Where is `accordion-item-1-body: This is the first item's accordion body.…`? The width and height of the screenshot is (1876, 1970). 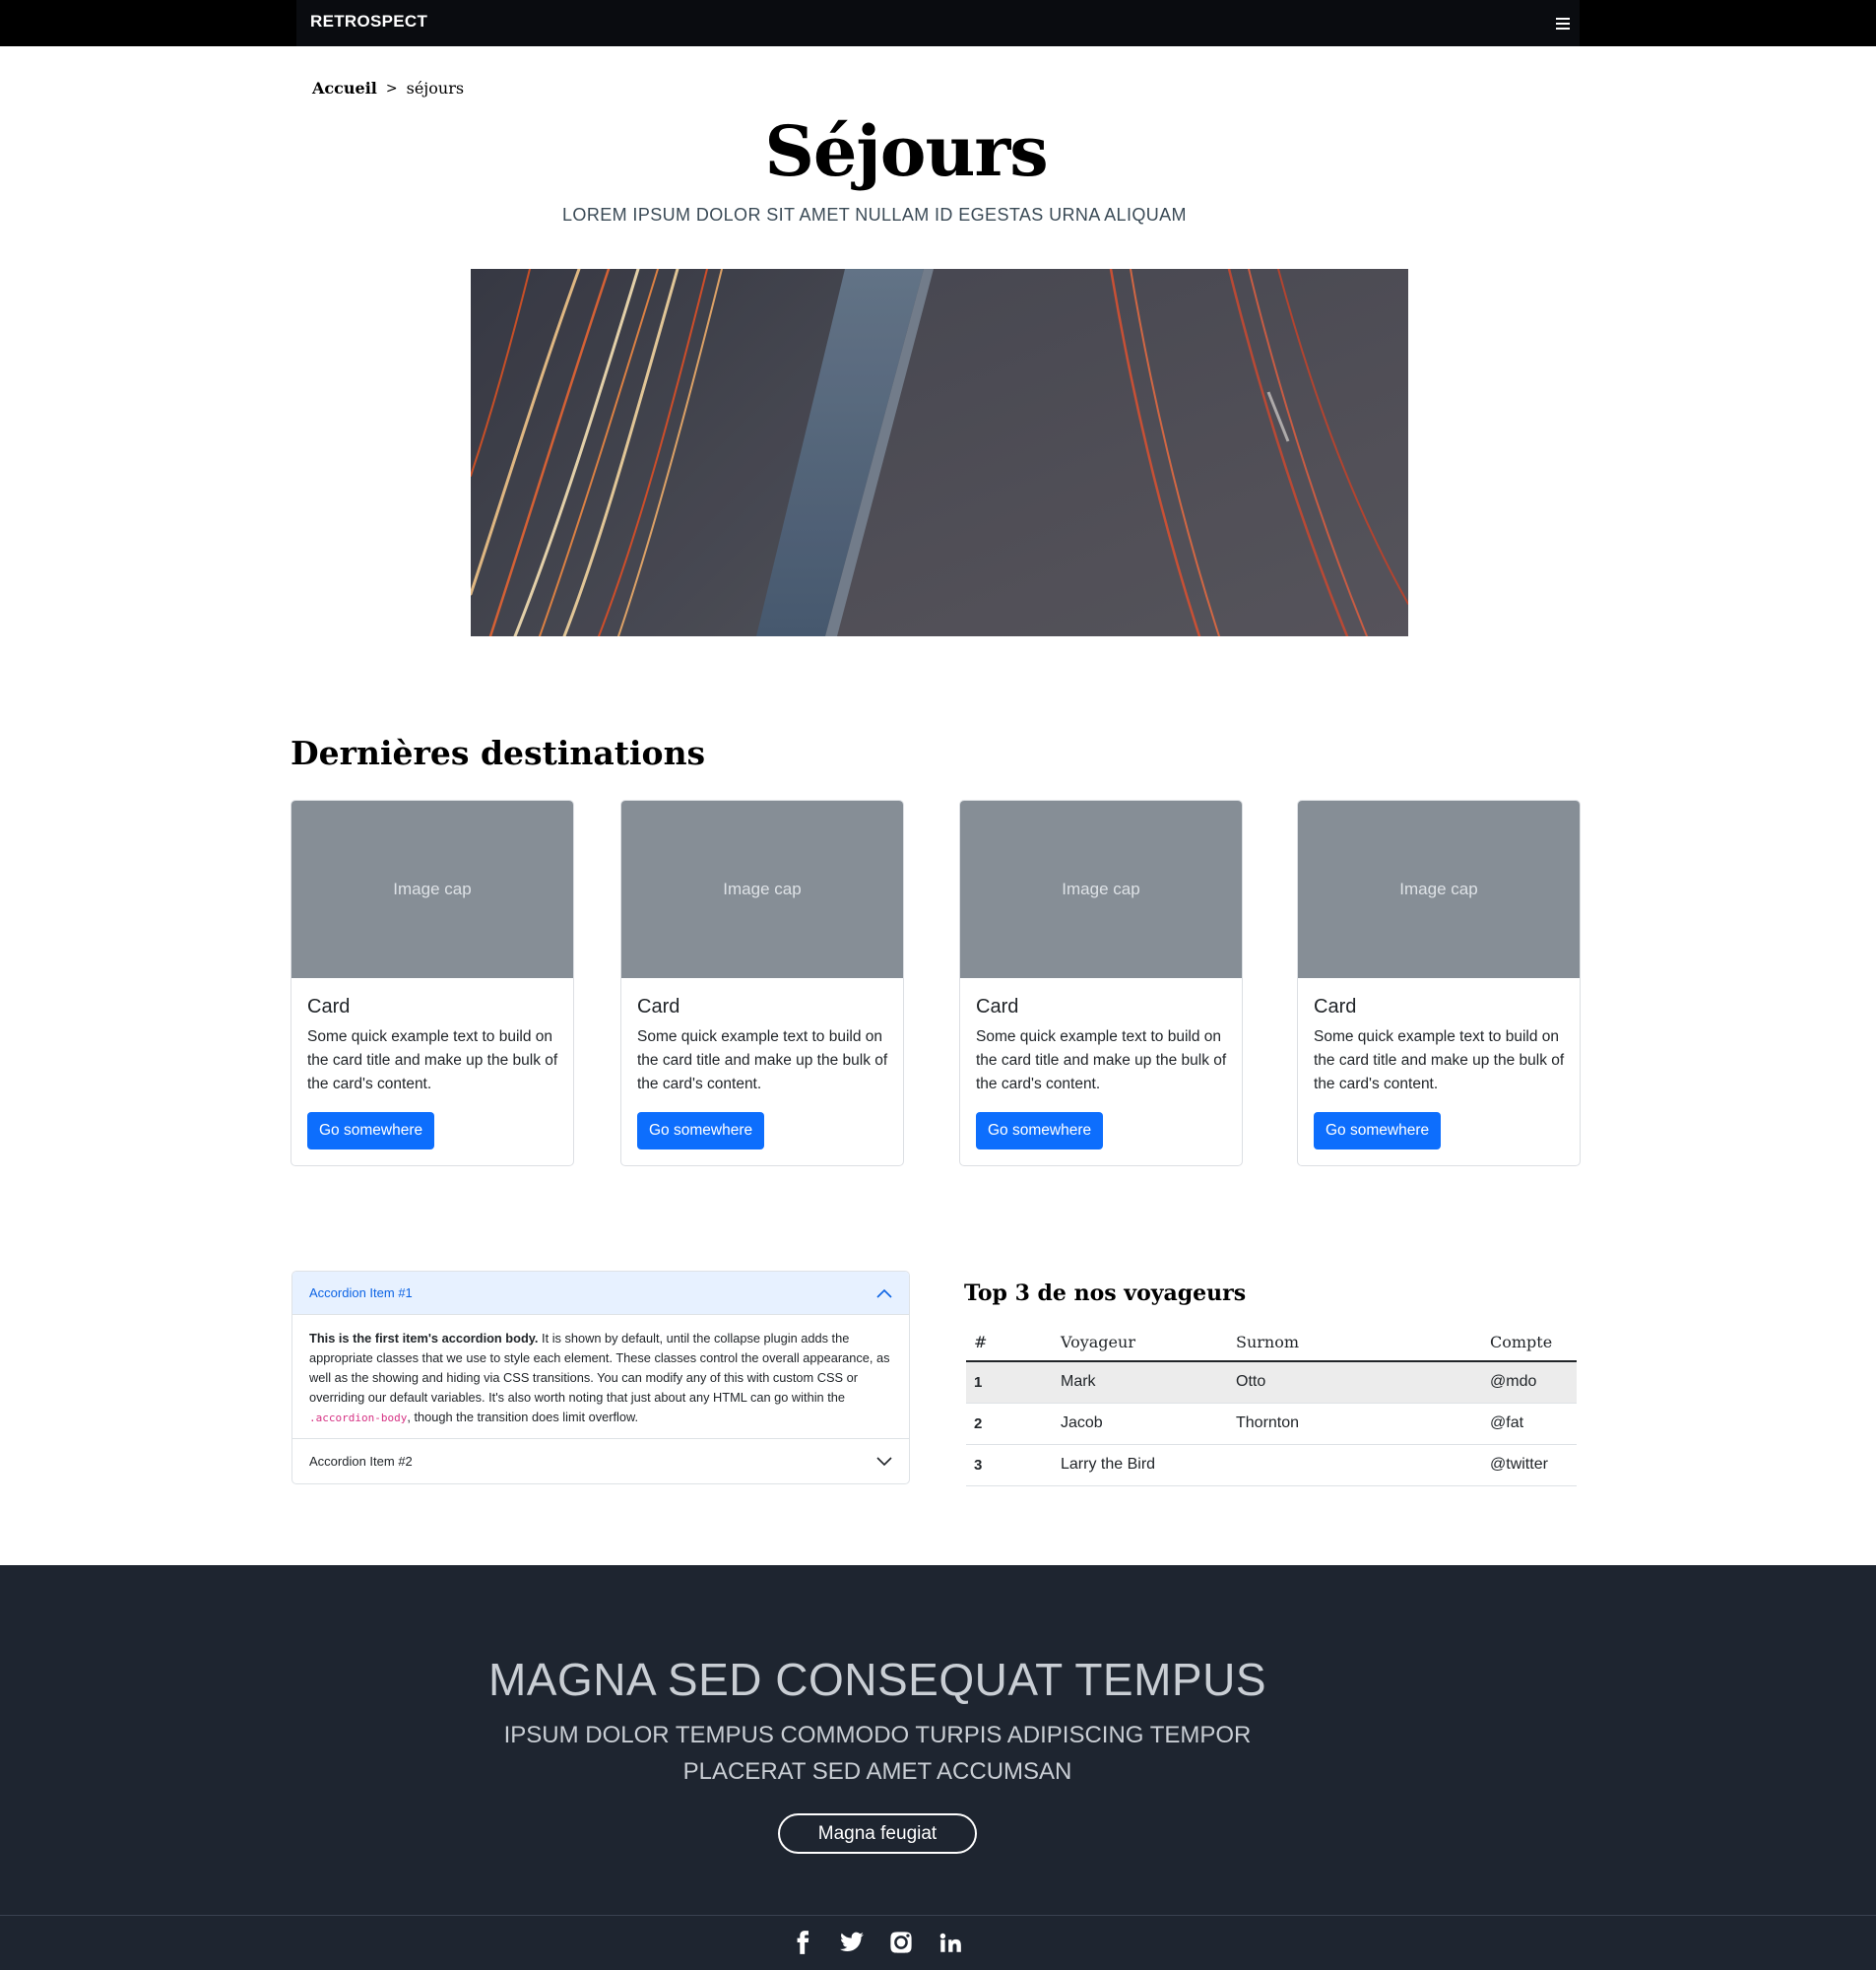 accordion-item-1-body: This is the first item's accordion body.… is located at coordinates (600, 1377).